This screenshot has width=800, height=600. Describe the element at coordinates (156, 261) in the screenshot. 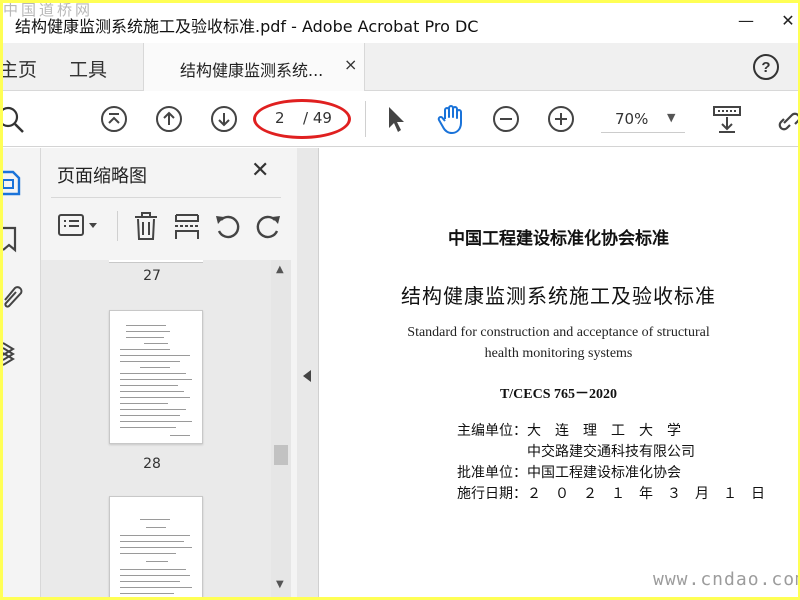

I see `thumbnail-prev-edge` at that location.